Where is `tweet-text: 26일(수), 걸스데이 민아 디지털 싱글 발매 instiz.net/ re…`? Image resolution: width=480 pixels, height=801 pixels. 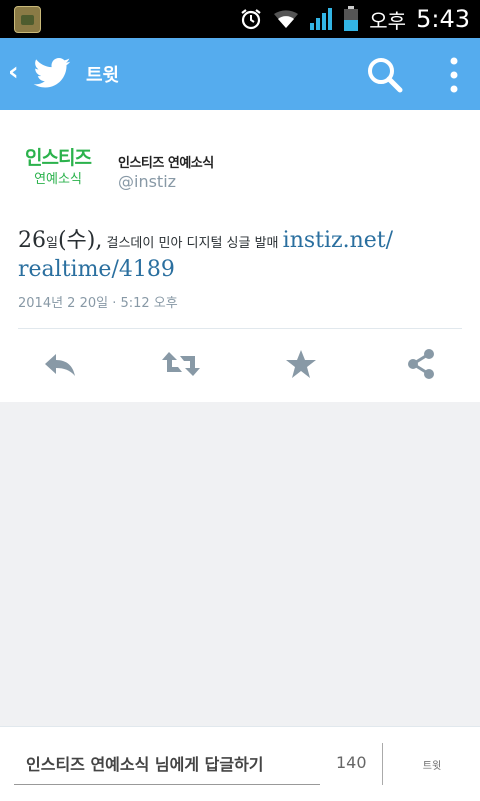 tweet-text: 26일(수), 걸스데이 민아 디지털 싱글 발매 instiz.net/ re… is located at coordinates (238, 255).